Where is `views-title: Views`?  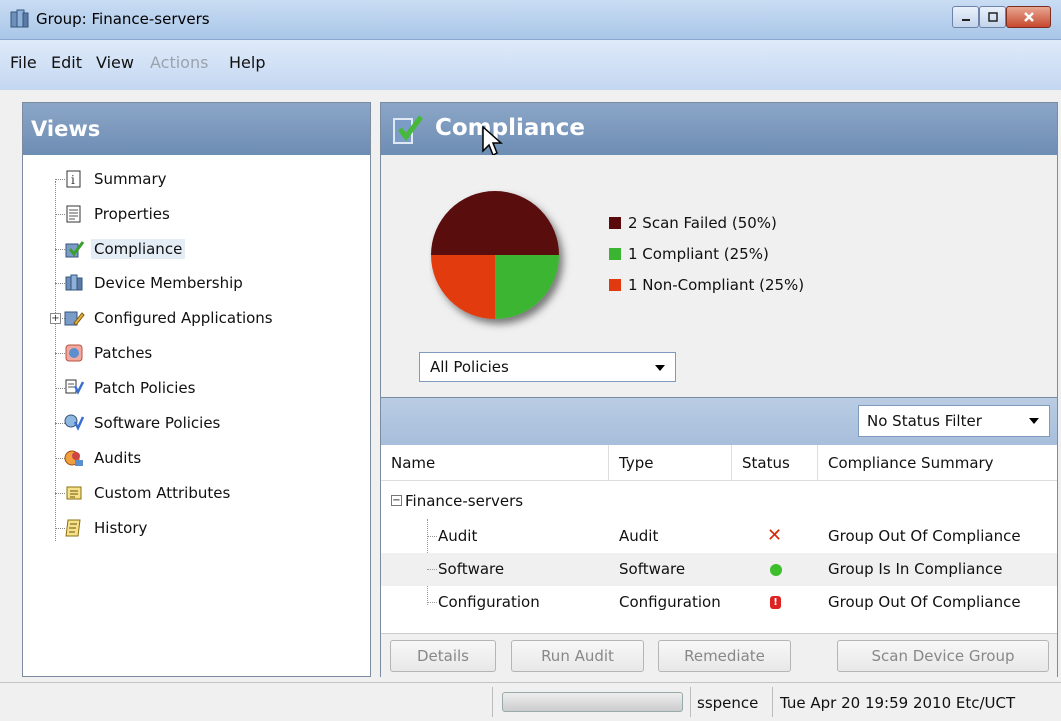 views-title: Views is located at coordinates (66, 129).